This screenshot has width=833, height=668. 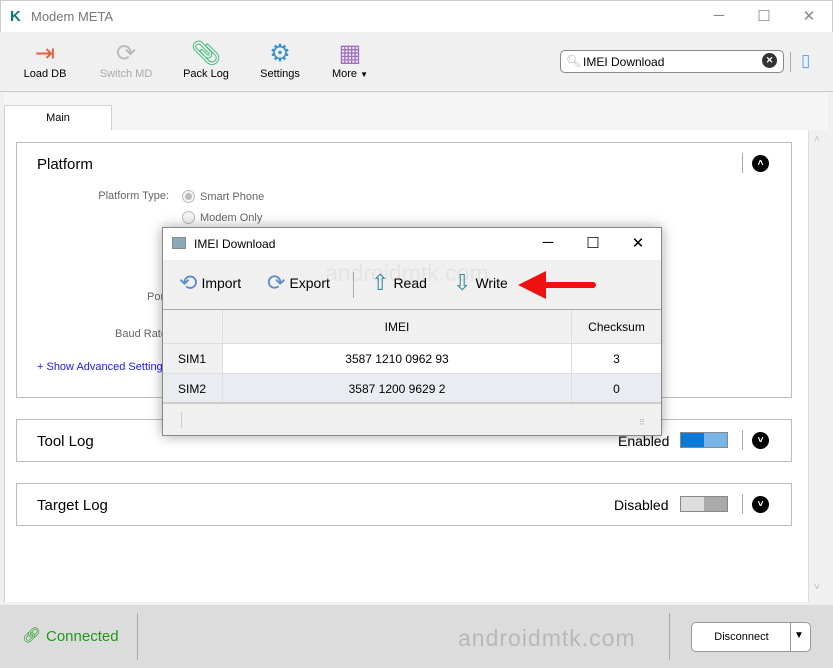 I want to click on table-row: SIM1 3587 1210 0962 93 3, so click(x=412, y=359).